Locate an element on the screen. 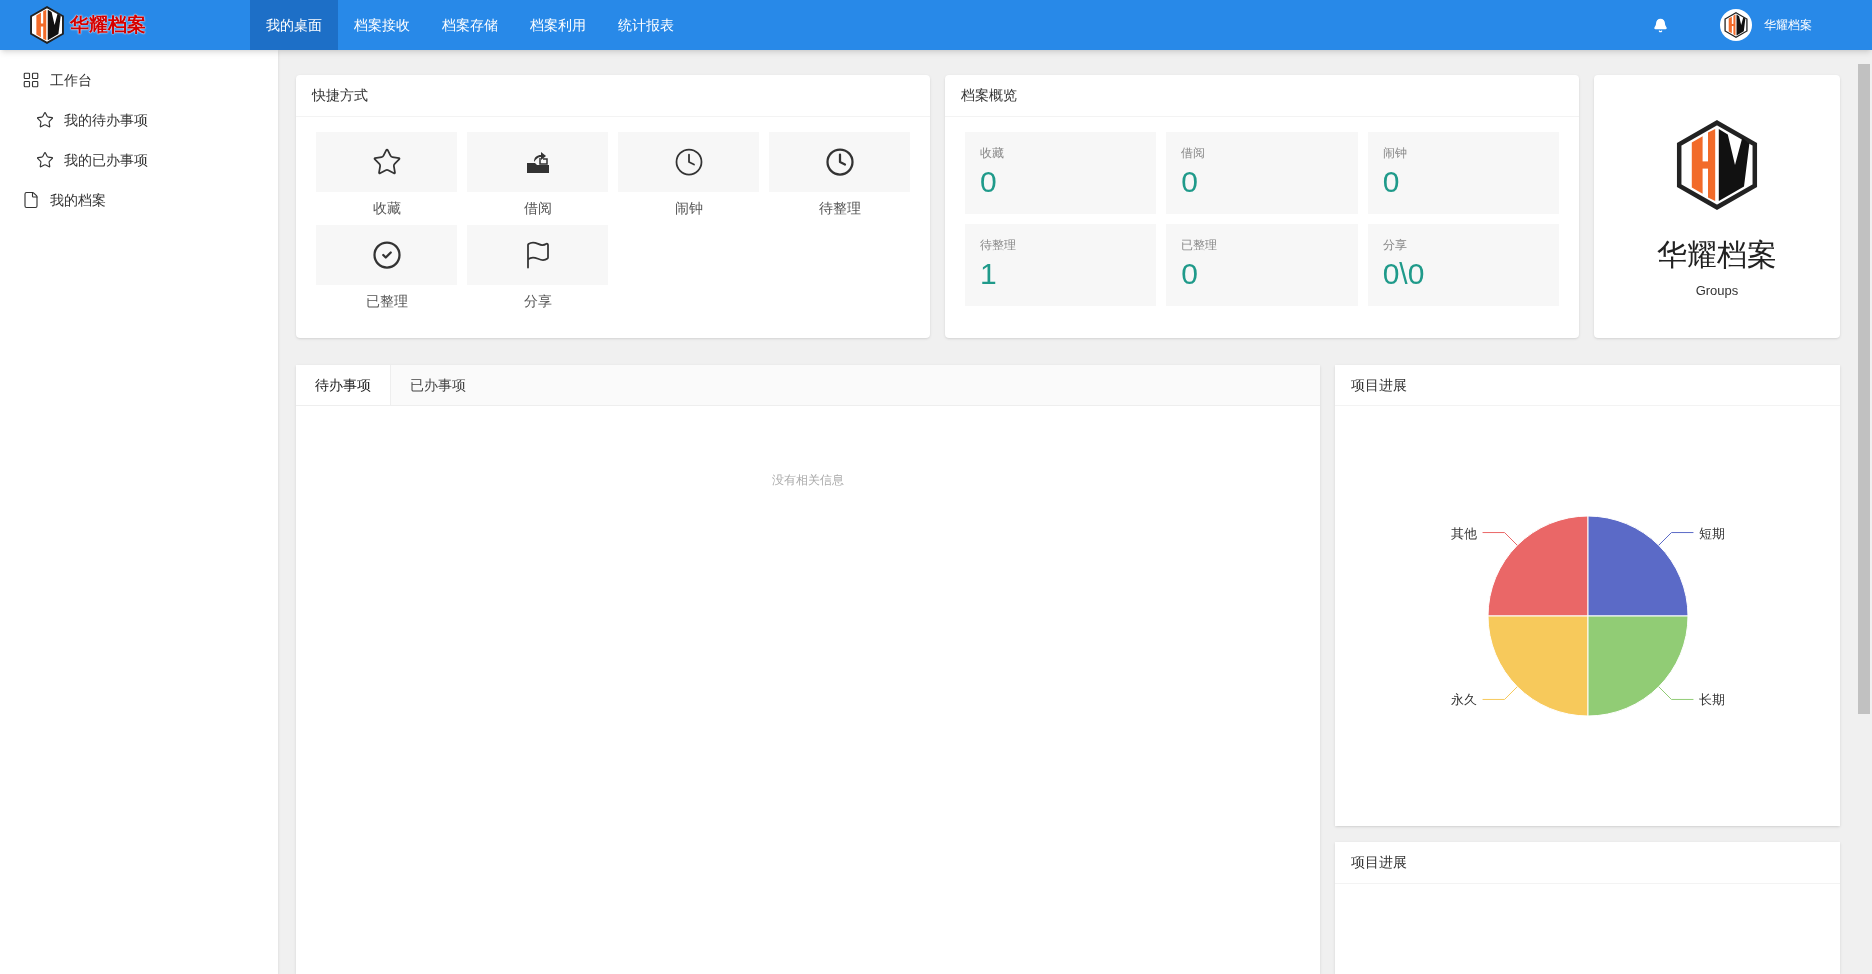  nav-tab: 我的桌面 is located at coordinates (294, 25).